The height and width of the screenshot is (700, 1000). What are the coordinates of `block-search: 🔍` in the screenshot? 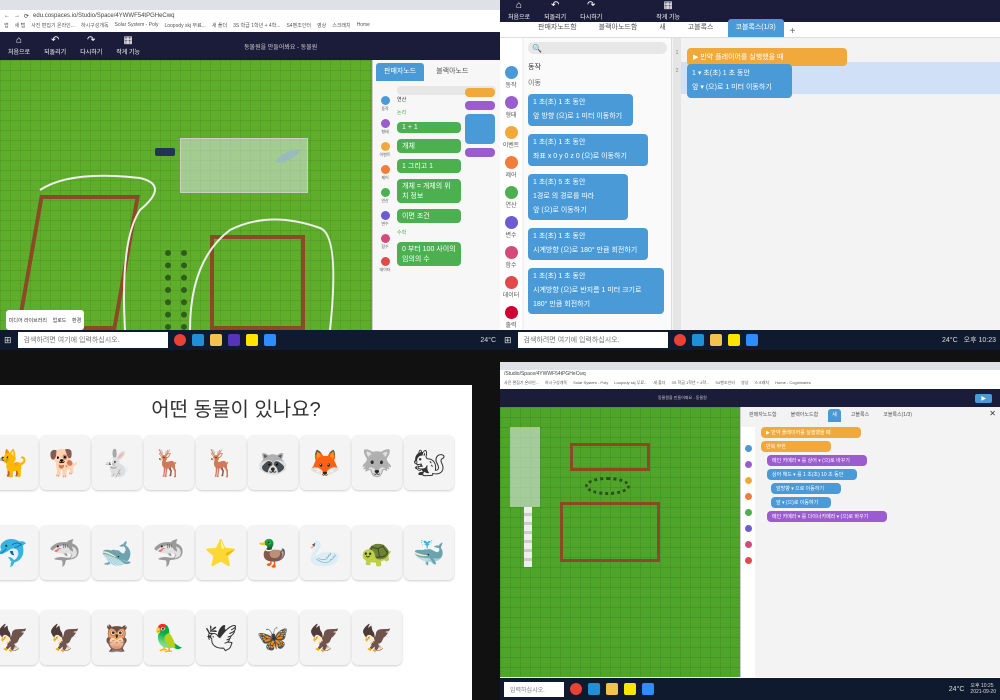 It's located at (597, 48).